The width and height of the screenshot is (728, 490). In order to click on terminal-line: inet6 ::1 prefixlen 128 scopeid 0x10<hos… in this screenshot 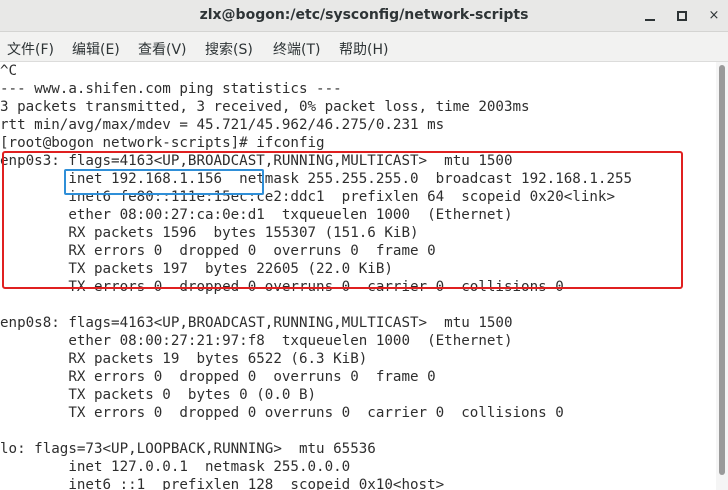, I will do `click(222, 483)`.